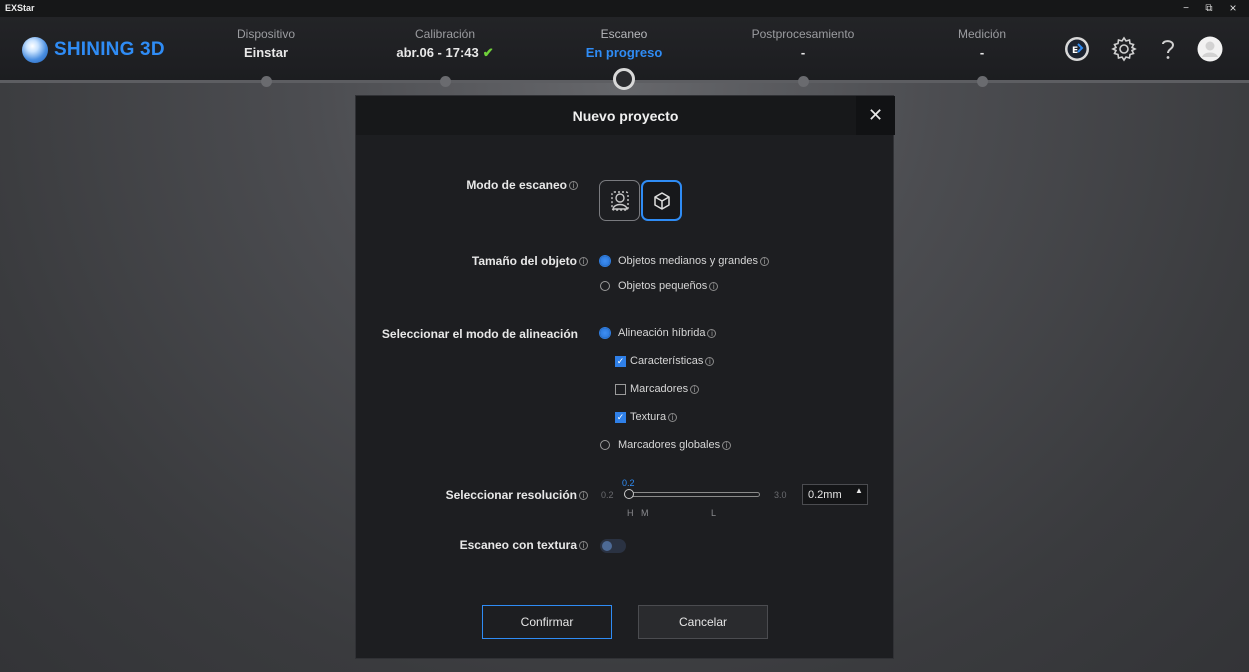  I want to click on confirm-button: Confirmar, so click(547, 622).